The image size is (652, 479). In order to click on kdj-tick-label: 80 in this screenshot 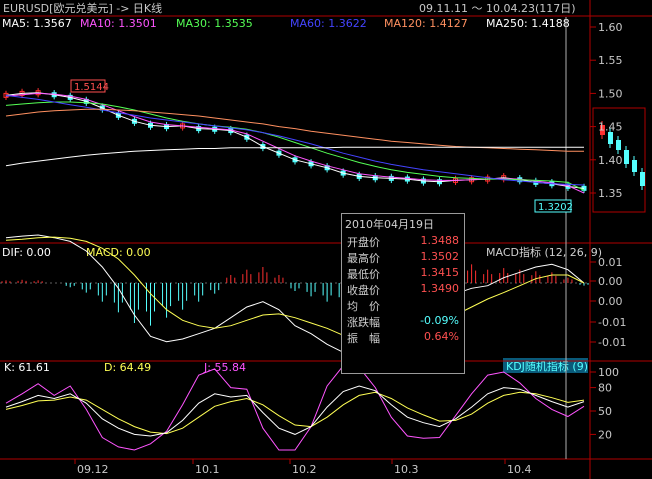, I will do `click(605, 388)`.